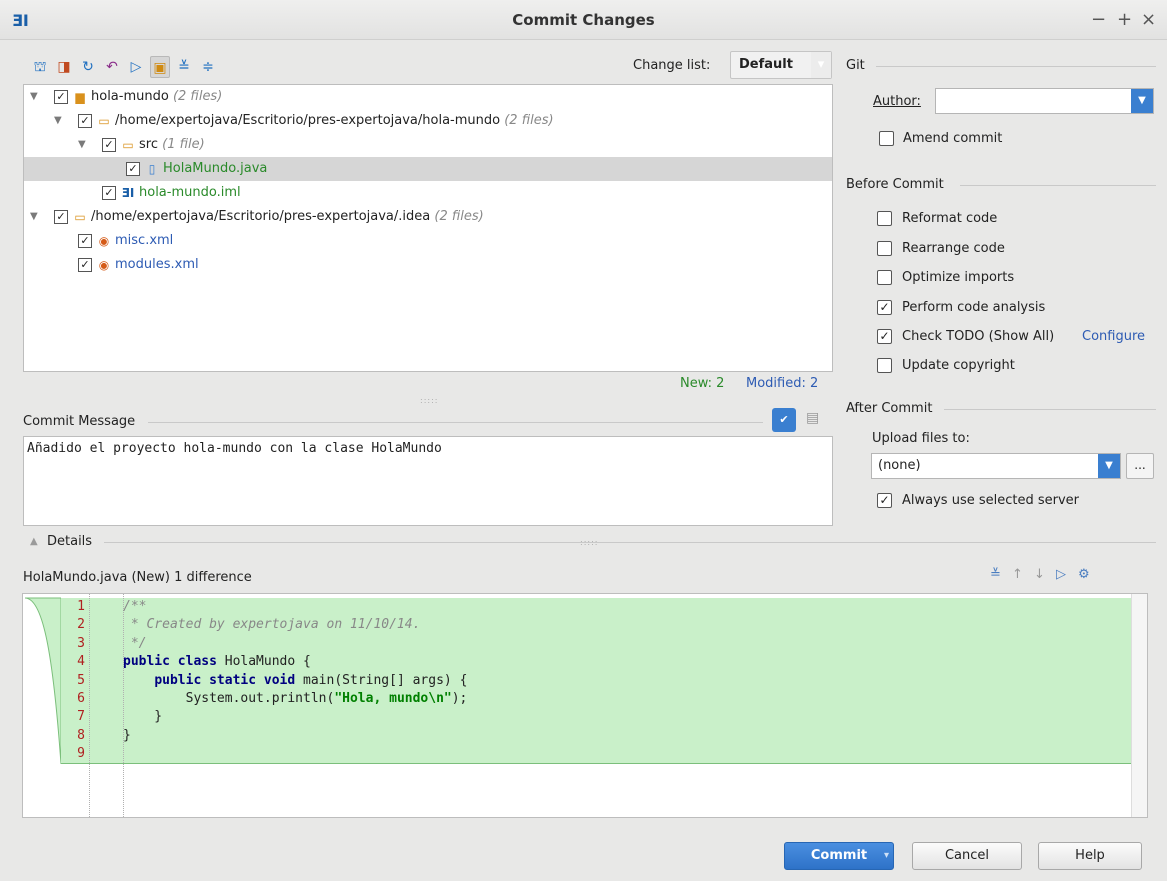 This screenshot has width=1167, height=881. What do you see at coordinates (884, 365) in the screenshot?
I see `update-copyright-checkbox` at bounding box center [884, 365].